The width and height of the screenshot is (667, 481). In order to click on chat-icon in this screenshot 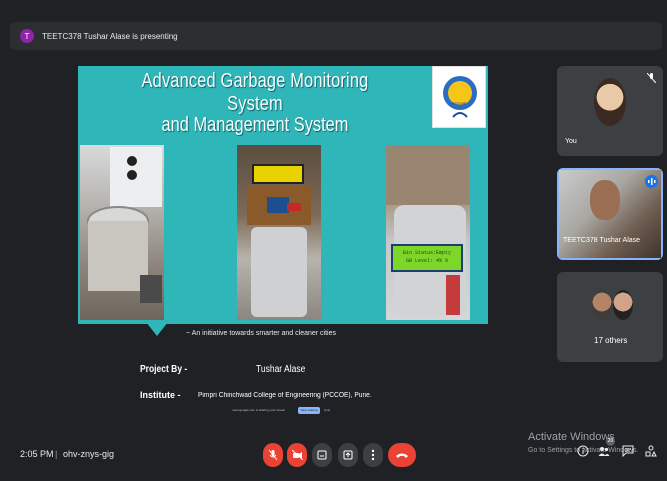, I will do `click(628, 451)`.